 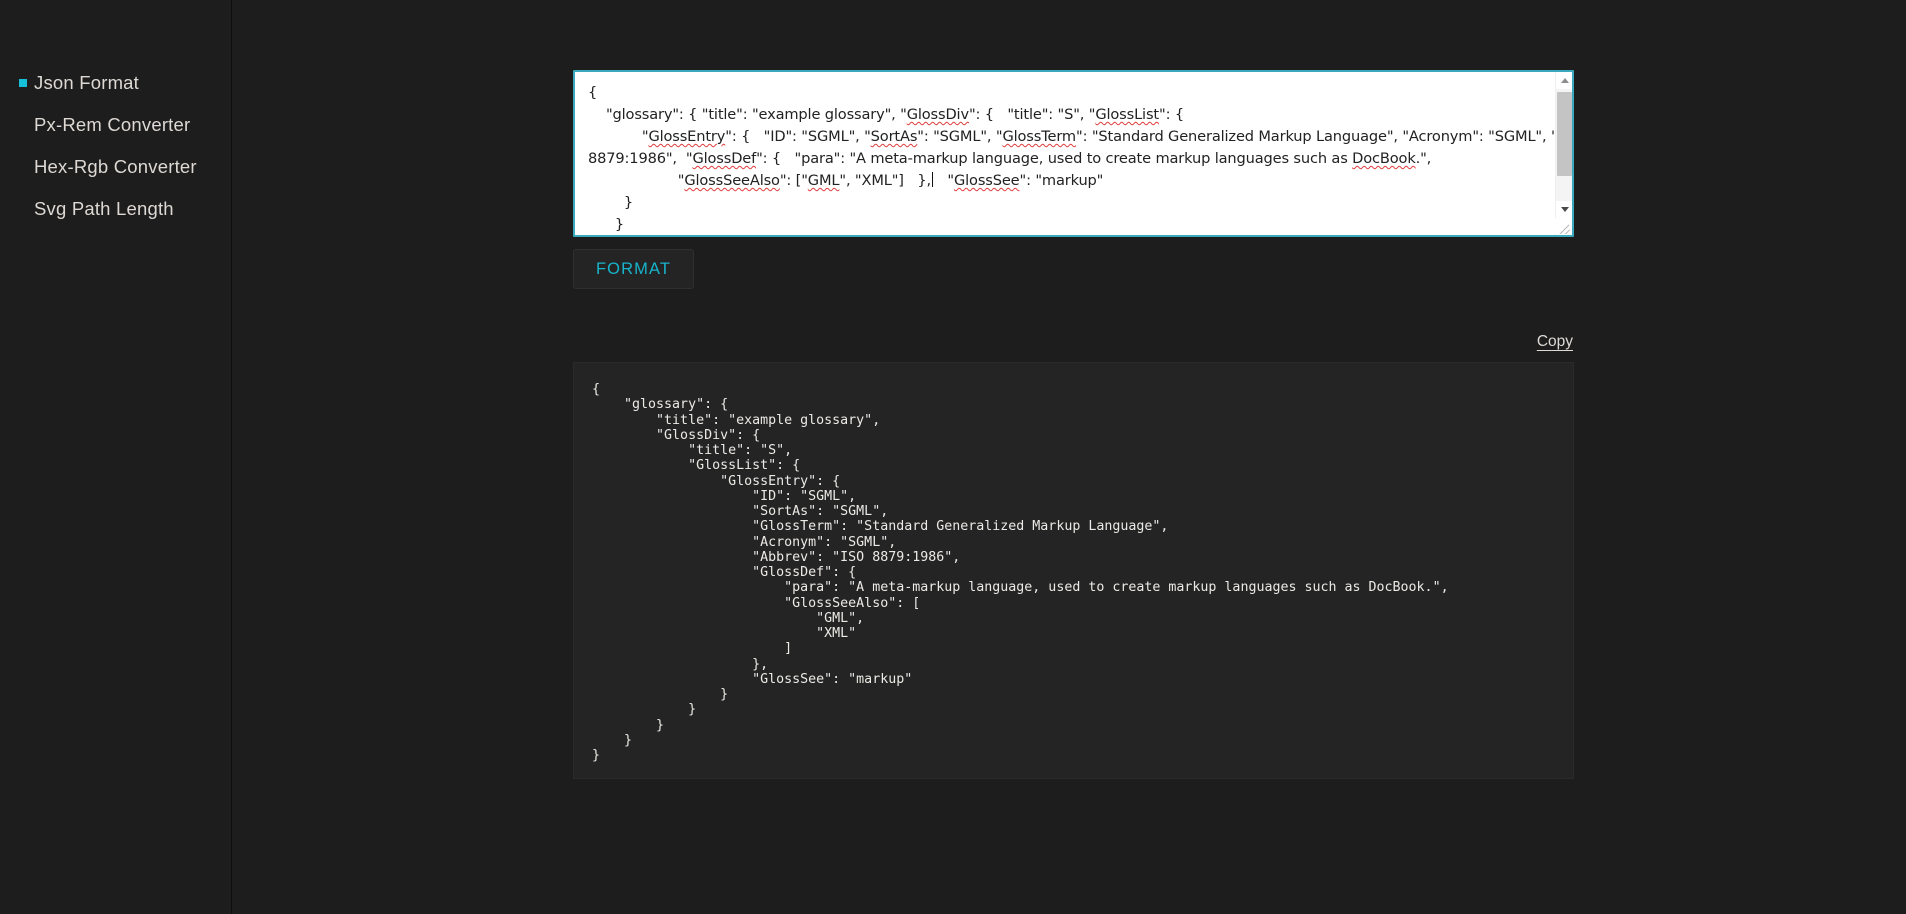 I want to click on editor-scrollbar, so click(x=1563, y=153).